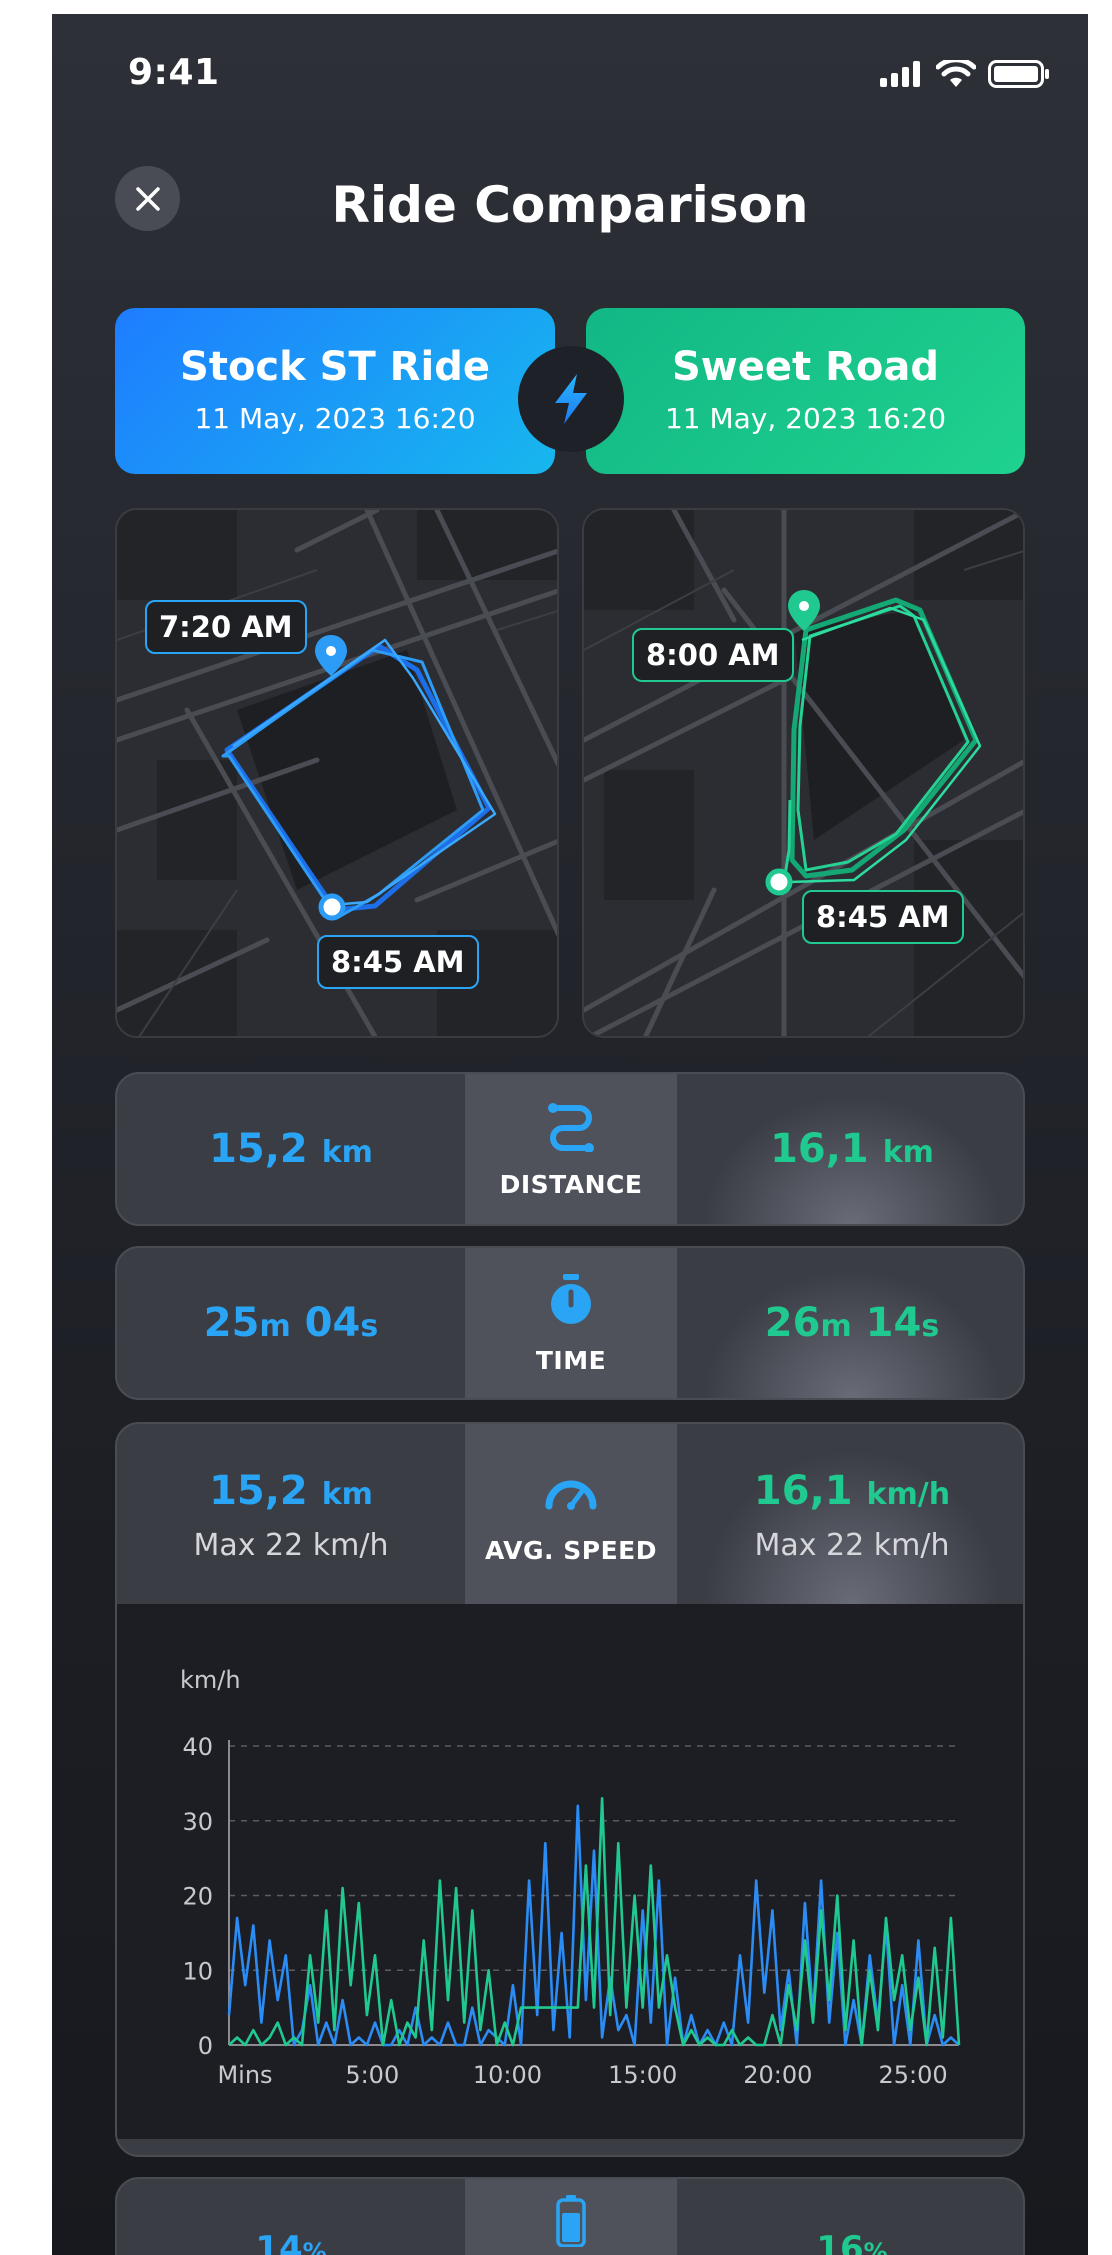  I want to click on speed-right: 16,1 km/h, so click(850, 1491).